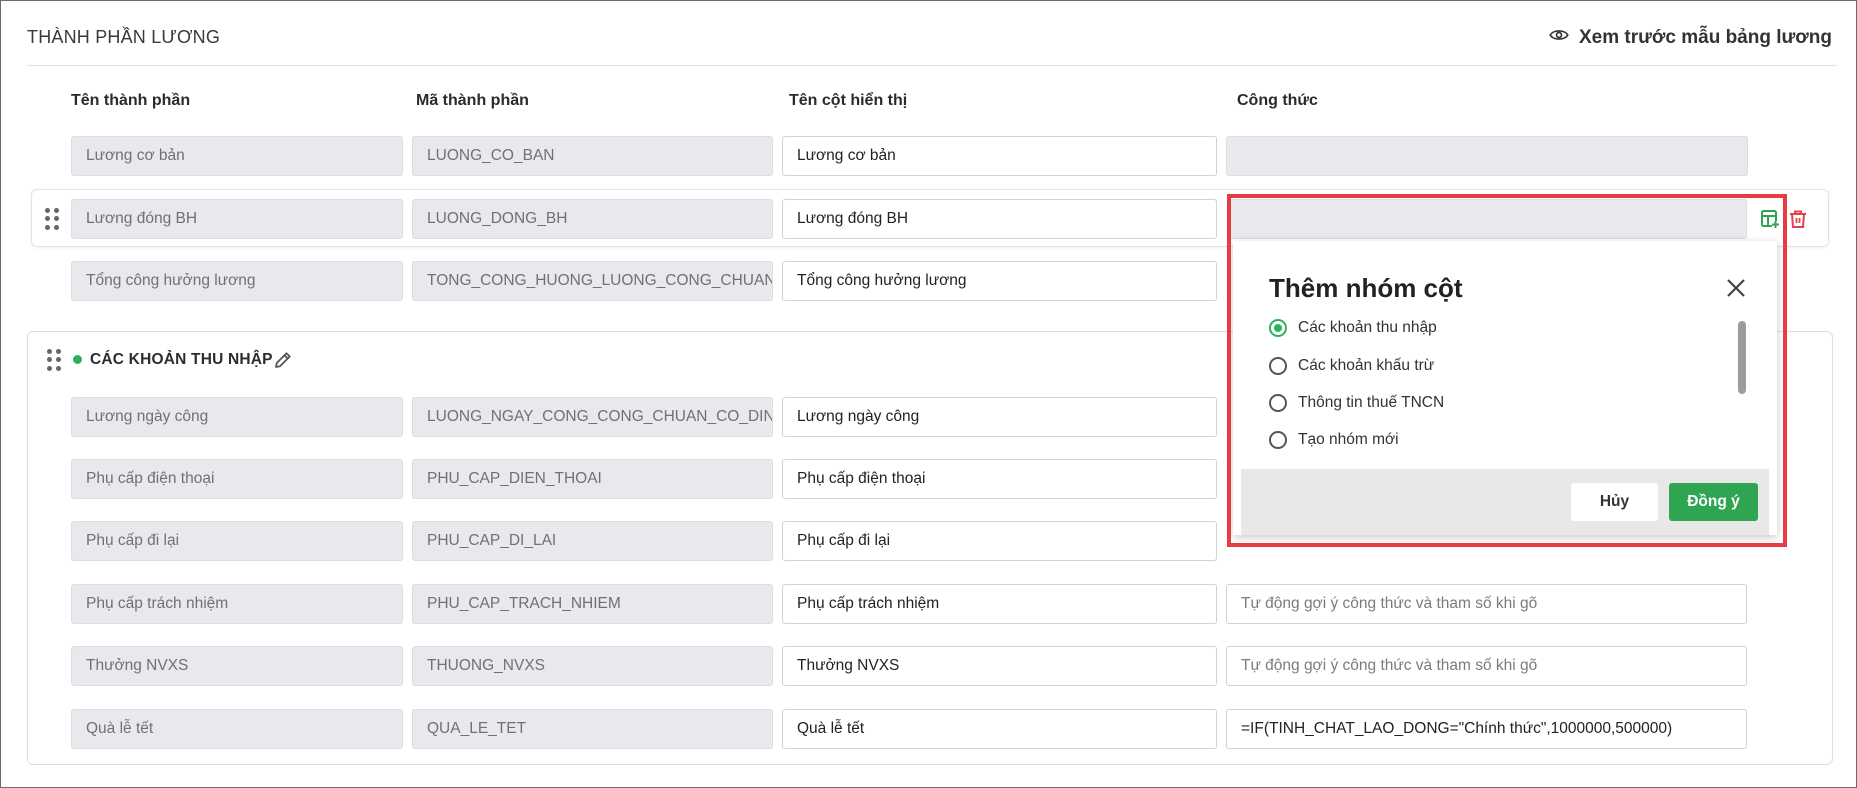 The image size is (1857, 788). Describe the element at coordinates (237, 604) in the screenshot. I see `component-name-field: Phụ cấp trách nhiệm` at that location.